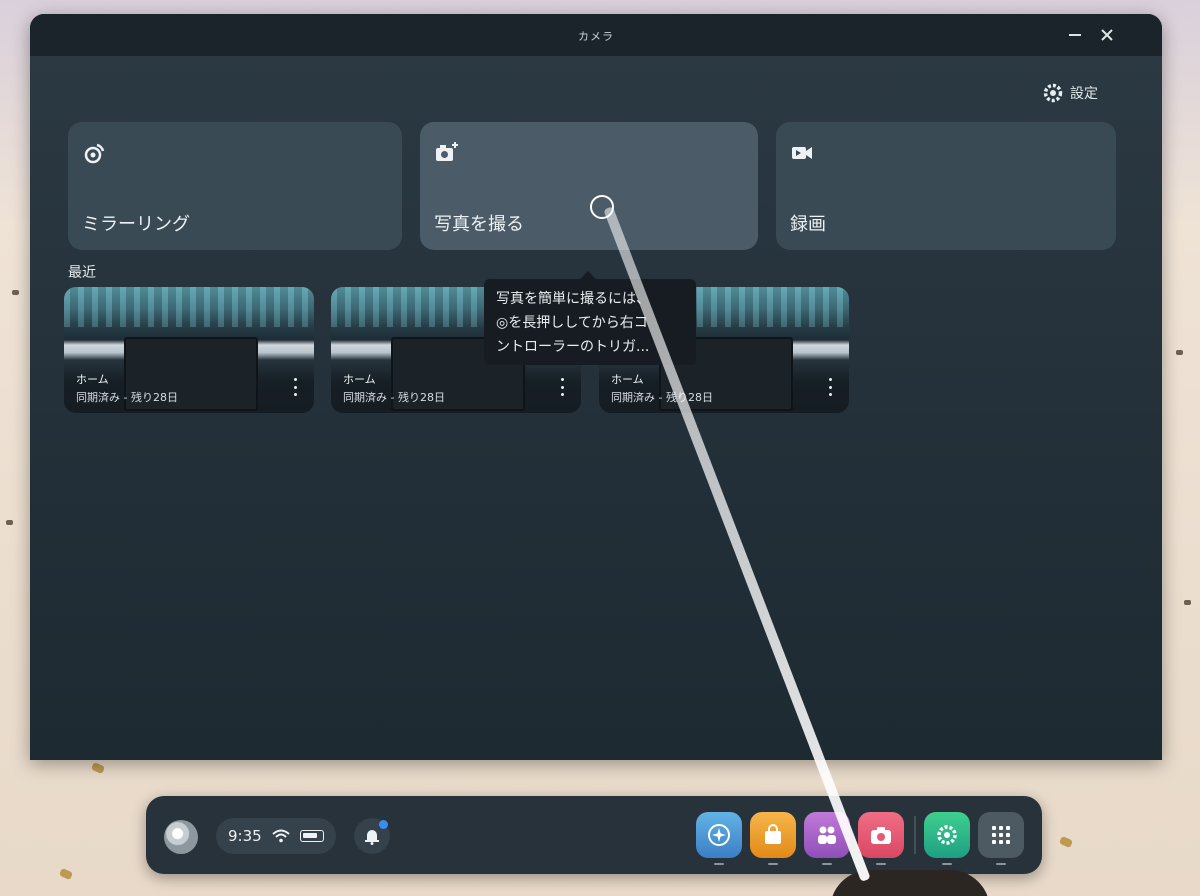 This screenshot has width=1200, height=896. Describe the element at coordinates (136, 224) in the screenshot. I see `mirroring-label: ミラーリング` at that location.